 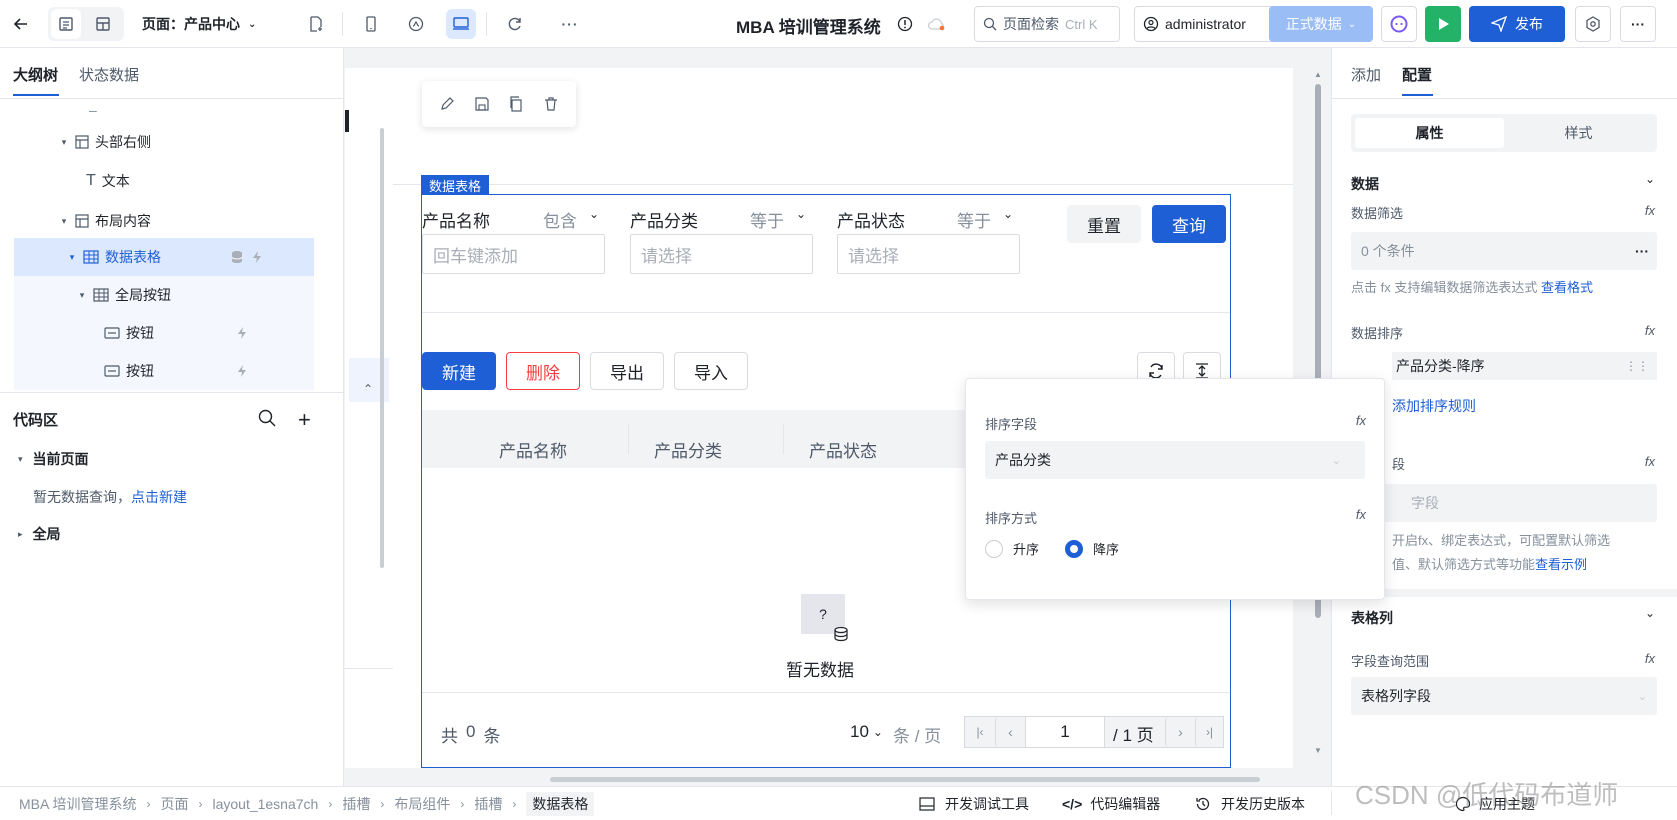 I want to click on settings-button, so click(x=1593, y=24).